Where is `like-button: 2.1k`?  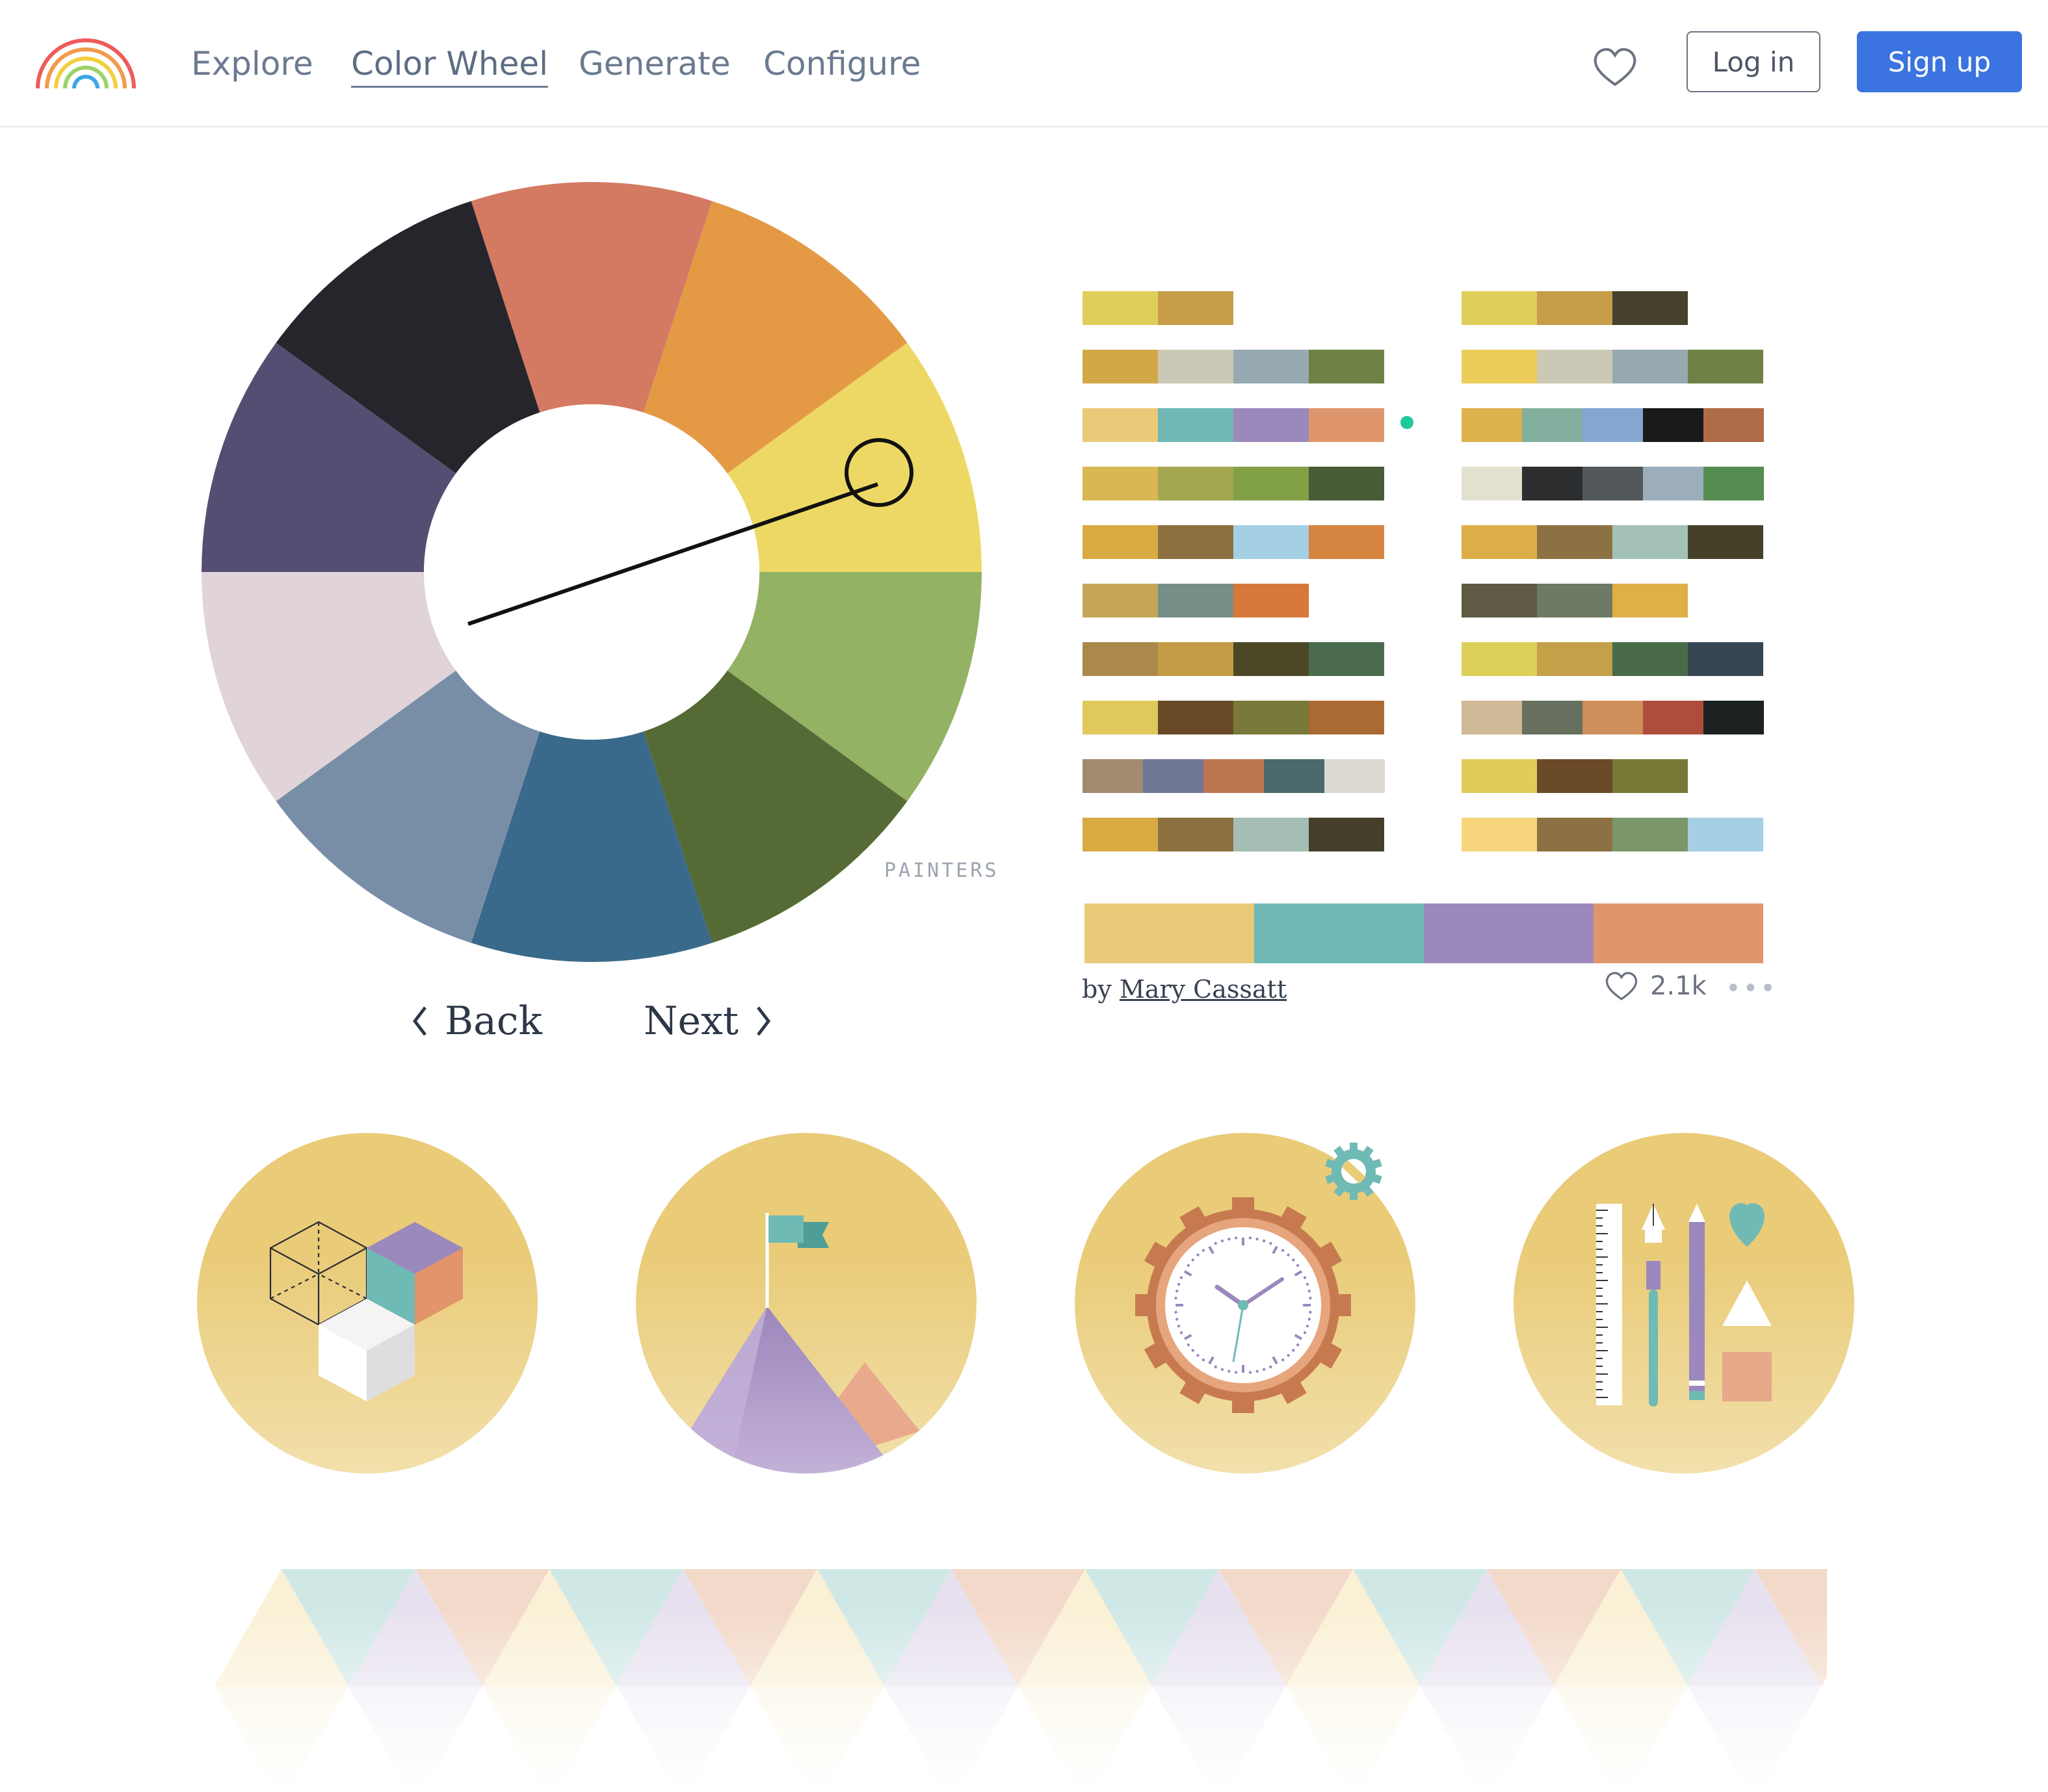
like-button: 2.1k is located at coordinates (1656, 986).